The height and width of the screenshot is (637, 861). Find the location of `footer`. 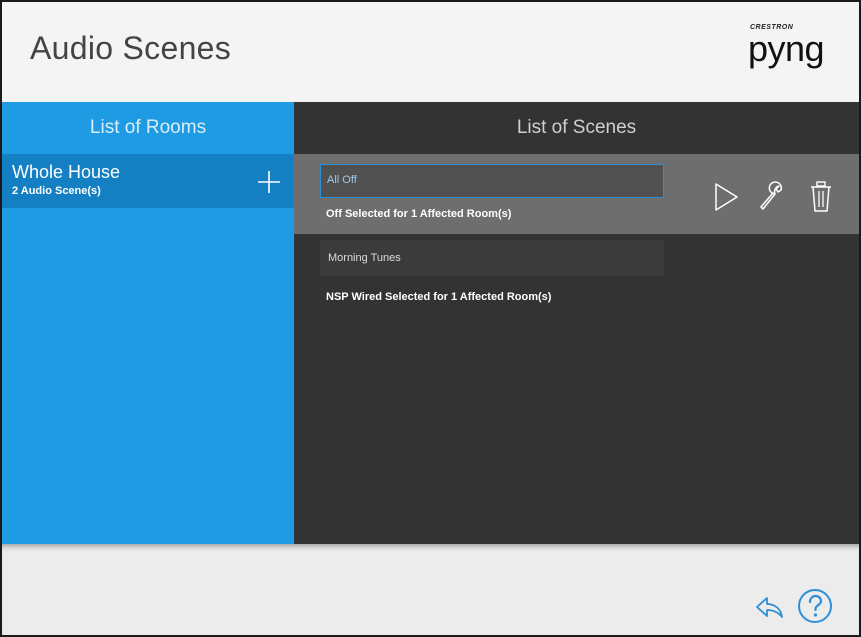

footer is located at coordinates (430, 589).